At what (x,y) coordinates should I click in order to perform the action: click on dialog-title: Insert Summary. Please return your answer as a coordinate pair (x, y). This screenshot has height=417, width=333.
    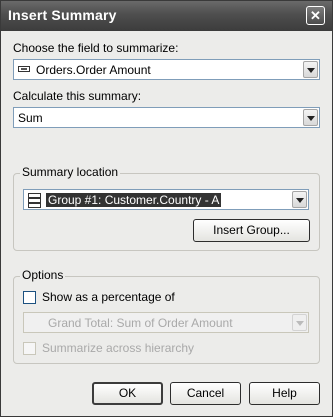
    Looking at the image, I should click on (62, 15).